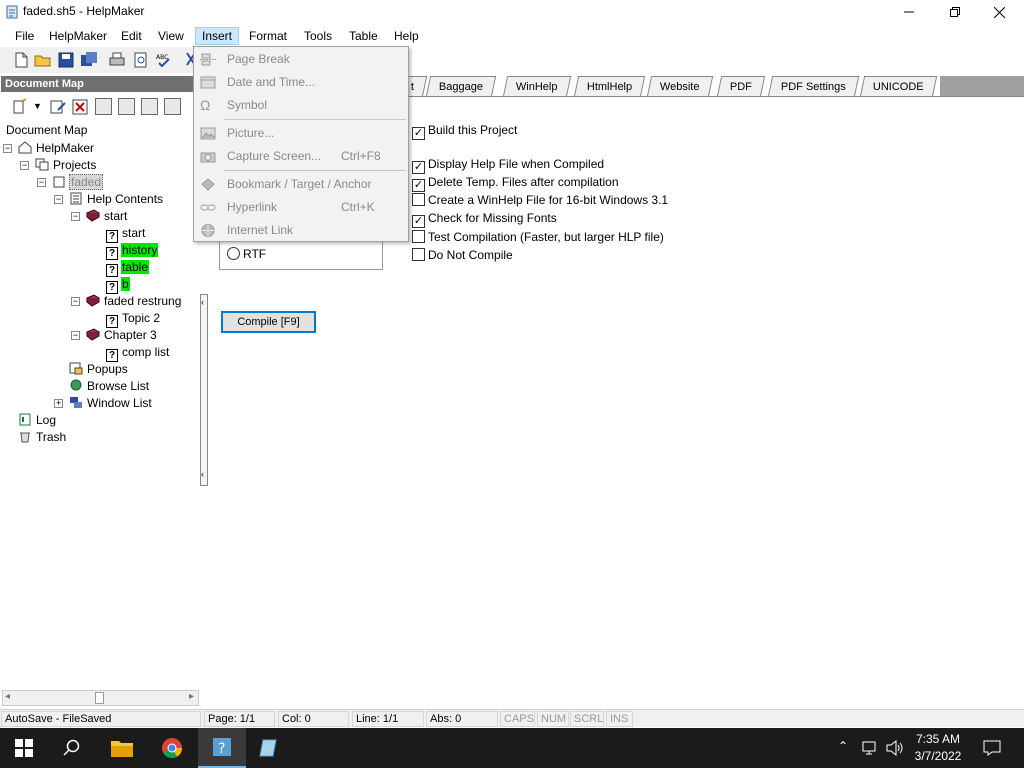 The image size is (1024, 768). Describe the element at coordinates (204, 390) in the screenshot. I see `panel-splitter: ‹ ‹` at that location.